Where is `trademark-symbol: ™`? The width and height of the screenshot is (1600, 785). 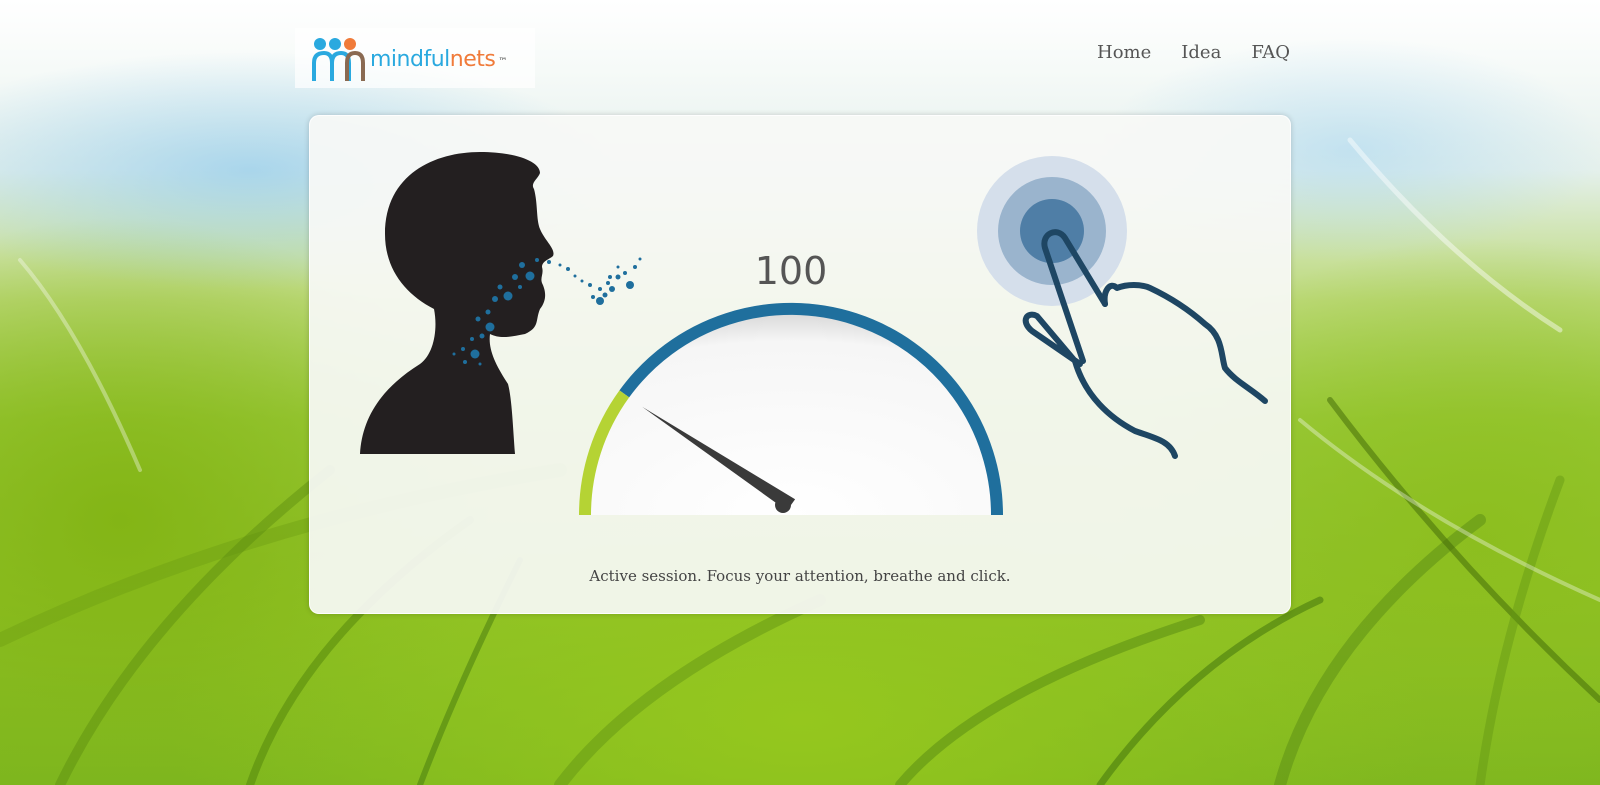 trademark-symbol: ™ is located at coordinates (502, 62).